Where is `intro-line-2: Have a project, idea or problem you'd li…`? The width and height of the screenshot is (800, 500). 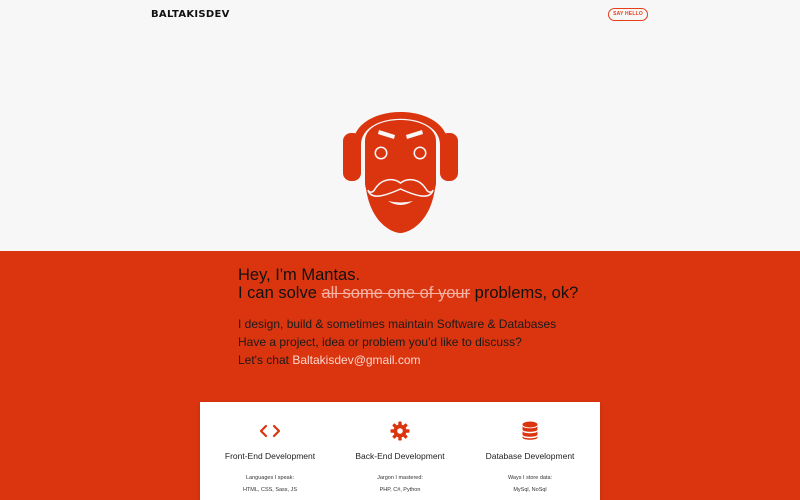 intro-line-2: Have a project, idea or problem you'd li… is located at coordinates (380, 342).